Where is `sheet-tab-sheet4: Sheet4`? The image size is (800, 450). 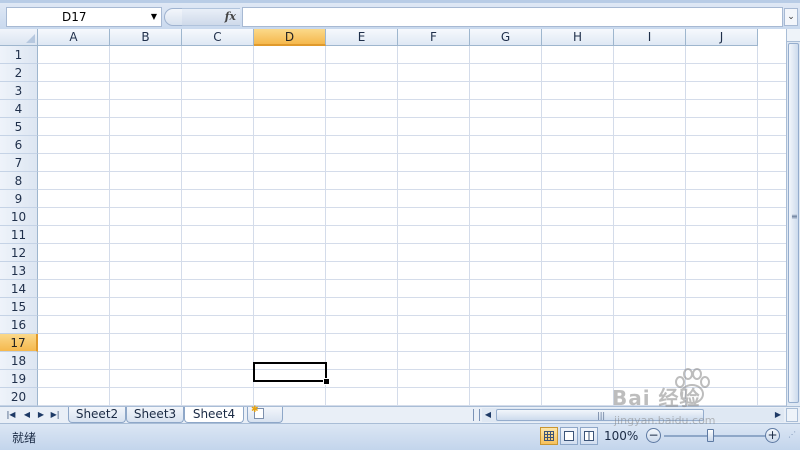 sheet-tab-sheet4: Sheet4 is located at coordinates (214, 415).